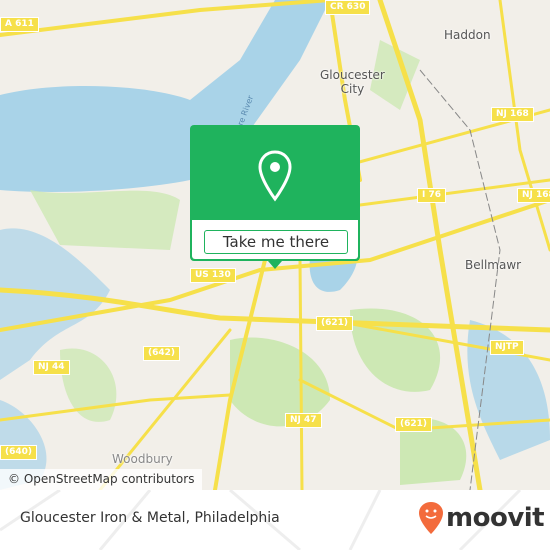 This screenshot has height=550, width=550. What do you see at coordinates (431, 518) in the screenshot?
I see `moovit-pin-icon` at bounding box center [431, 518].